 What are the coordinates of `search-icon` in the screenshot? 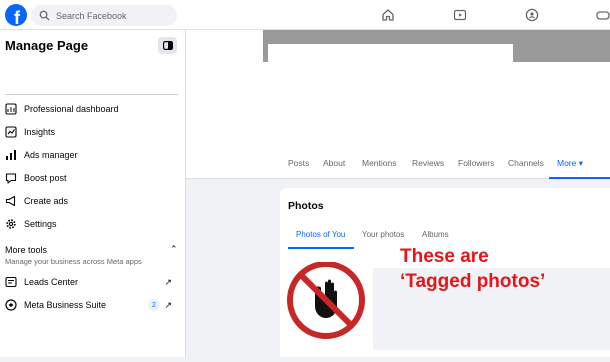 It's located at (44, 15).